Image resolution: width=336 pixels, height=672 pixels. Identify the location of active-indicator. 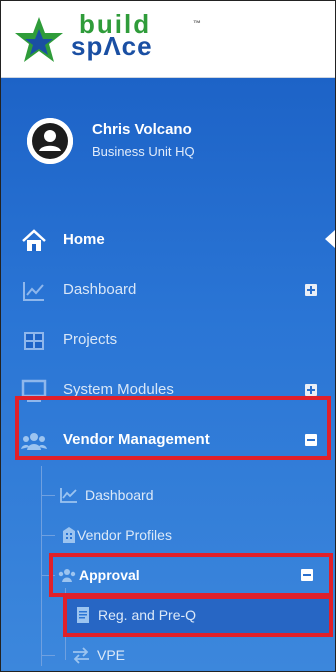
(330, 239).